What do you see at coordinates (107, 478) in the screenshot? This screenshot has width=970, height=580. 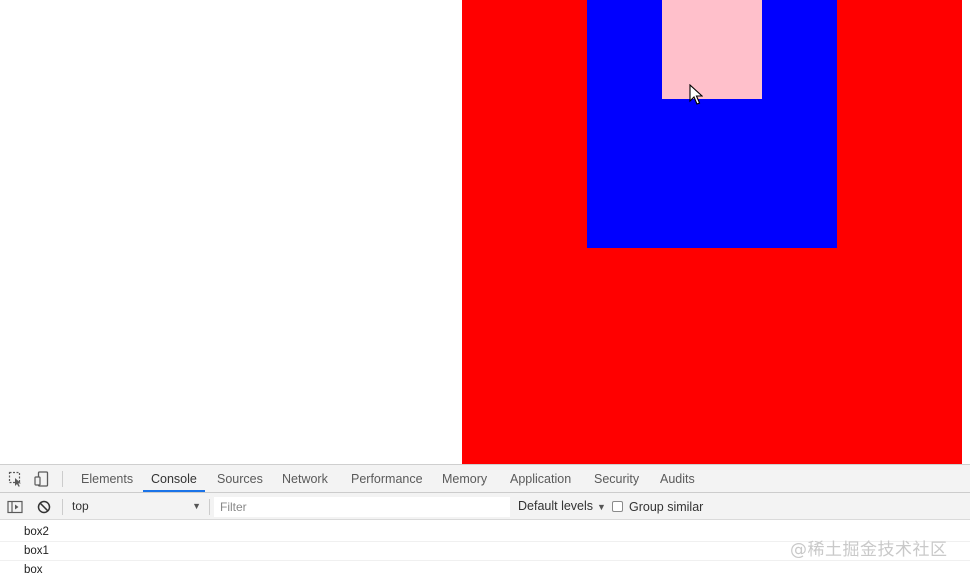 I see `tab-elements: Elements` at bounding box center [107, 478].